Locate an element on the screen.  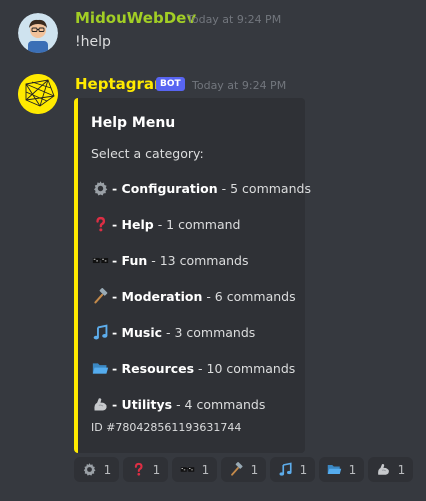
reaction-music: 1 is located at coordinates (292, 469).